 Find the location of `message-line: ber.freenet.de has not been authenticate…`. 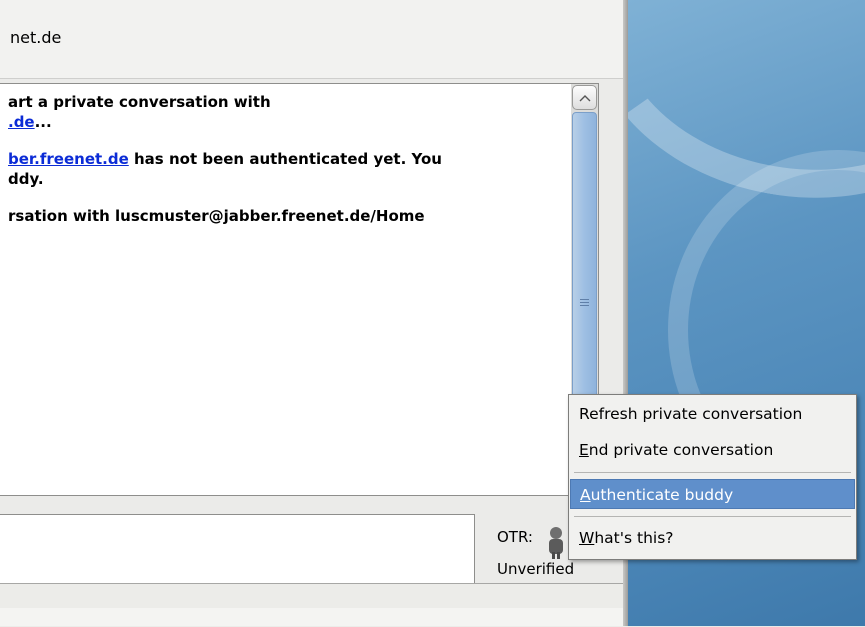

message-line: ber.freenet.de has not been authenticate… is located at coordinates (225, 159).